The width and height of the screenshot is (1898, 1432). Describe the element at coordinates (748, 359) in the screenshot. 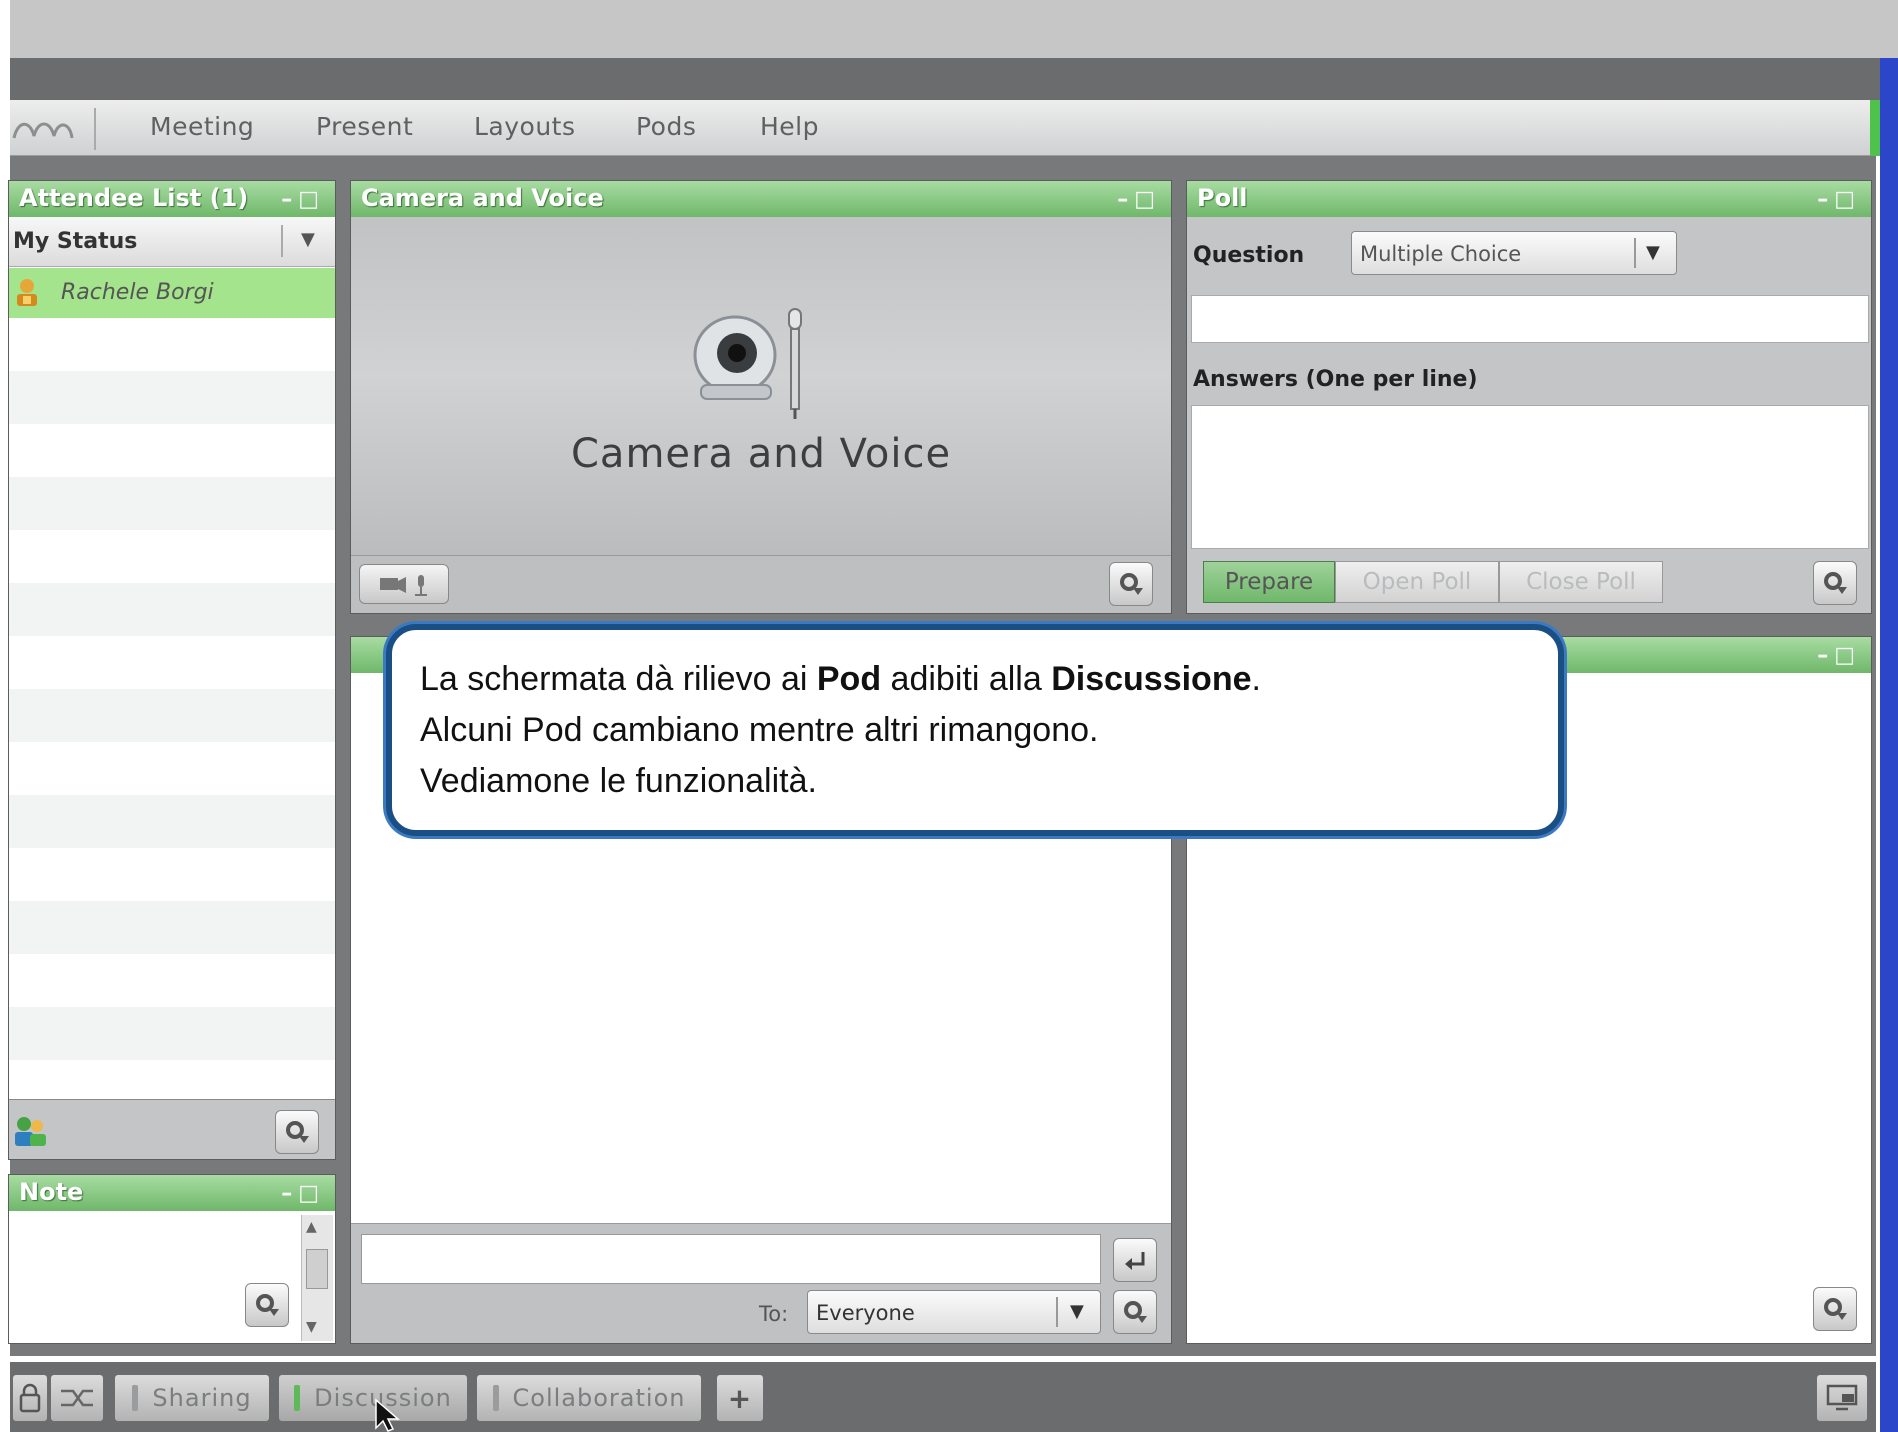

I see `webcam-microphone-icon` at that location.